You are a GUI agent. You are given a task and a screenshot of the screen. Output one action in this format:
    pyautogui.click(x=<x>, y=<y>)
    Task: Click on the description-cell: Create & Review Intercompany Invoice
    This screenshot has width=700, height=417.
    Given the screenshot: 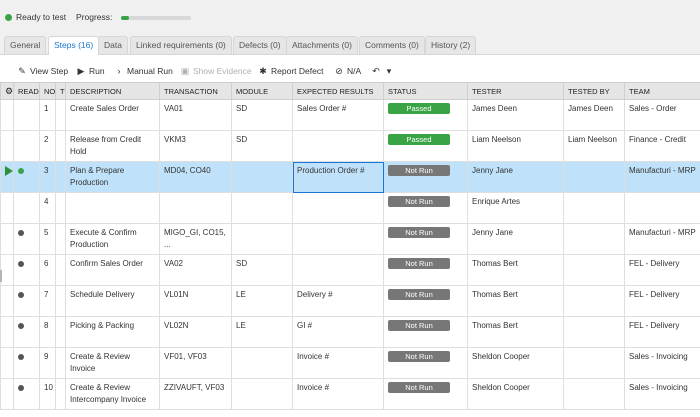 What is the action you would take?
    pyautogui.click(x=112, y=394)
    